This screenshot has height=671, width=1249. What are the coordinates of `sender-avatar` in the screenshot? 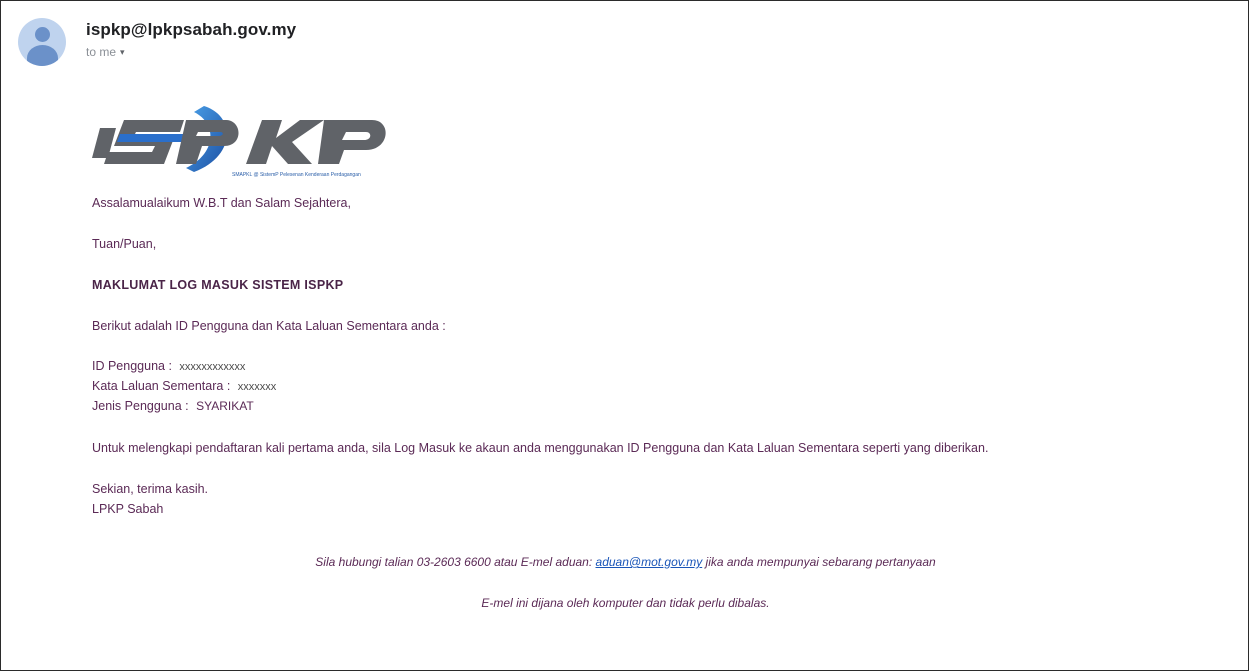 It's located at (42, 42).